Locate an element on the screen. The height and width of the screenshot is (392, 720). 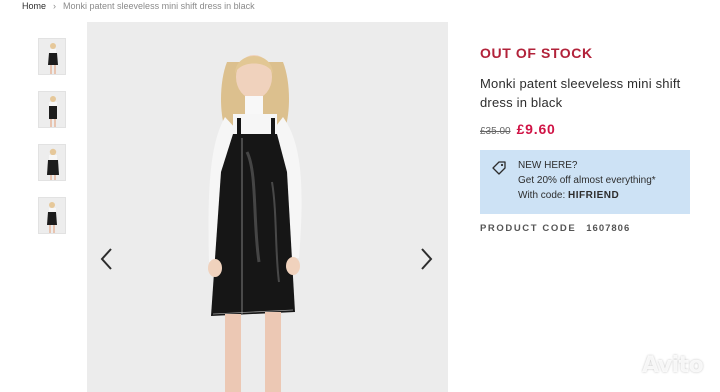
promo-code-line: With code: HIFRIEND is located at coordinates (587, 195).